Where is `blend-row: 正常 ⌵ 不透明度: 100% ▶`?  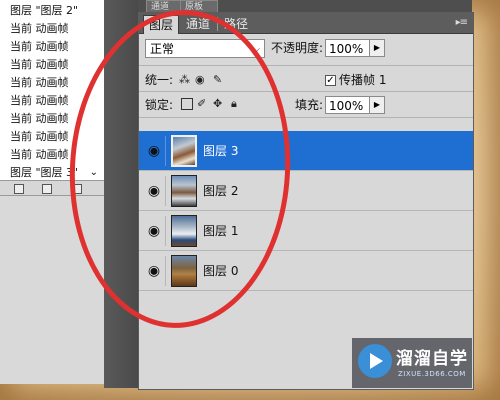
blend-row: 正常 ⌵ 不透明度: 100% ▶ is located at coordinates (306, 48).